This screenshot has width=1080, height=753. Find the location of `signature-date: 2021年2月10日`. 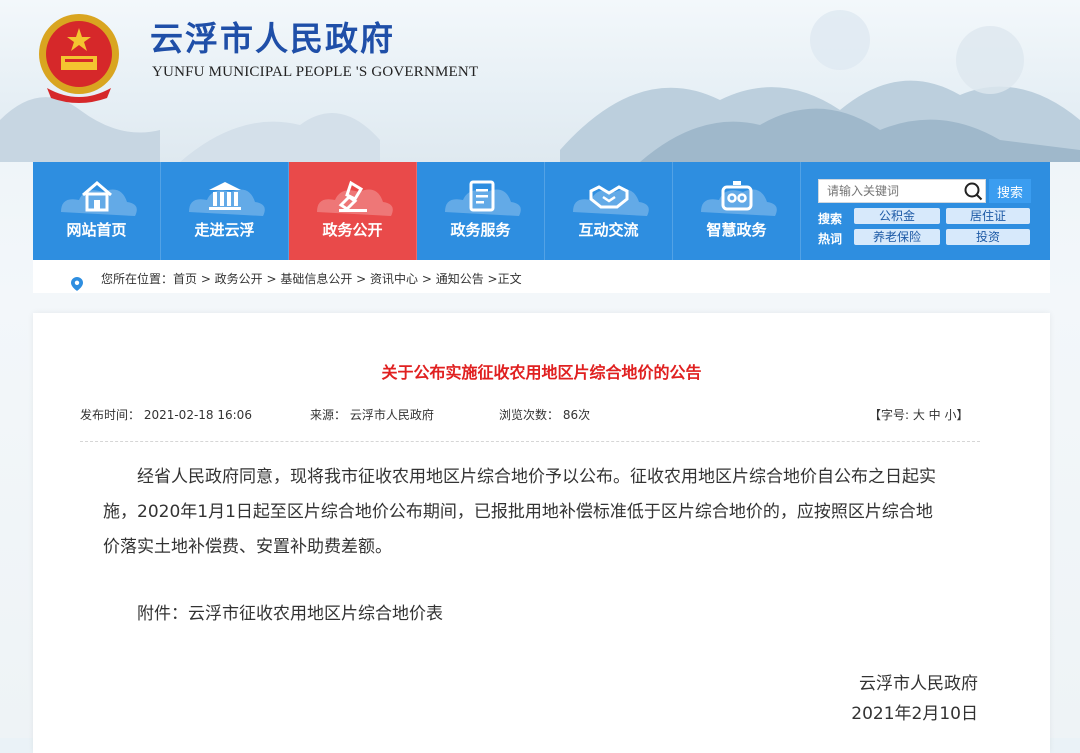

signature-date: 2021年2月10日 is located at coordinates (914, 714).